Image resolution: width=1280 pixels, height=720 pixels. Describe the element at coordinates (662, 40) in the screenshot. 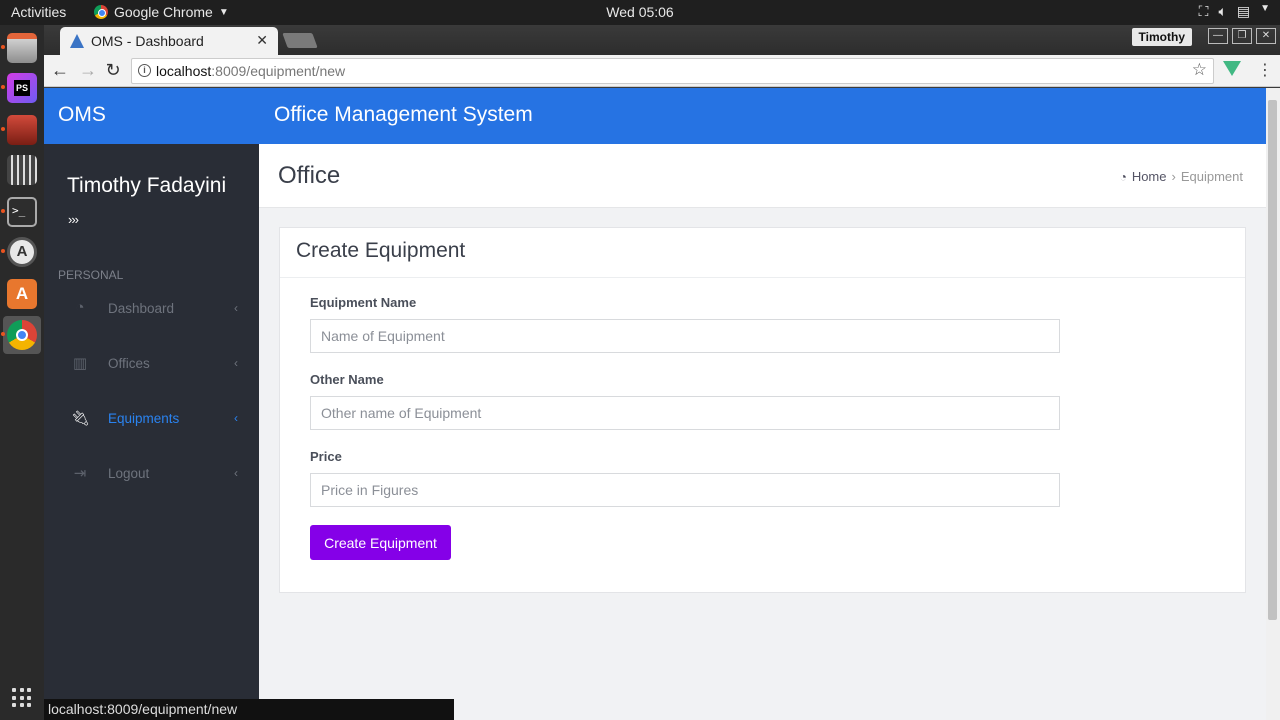

I see `tab-strip: OMS - Dashboard ✕ Timothy — ❐ ✕` at that location.